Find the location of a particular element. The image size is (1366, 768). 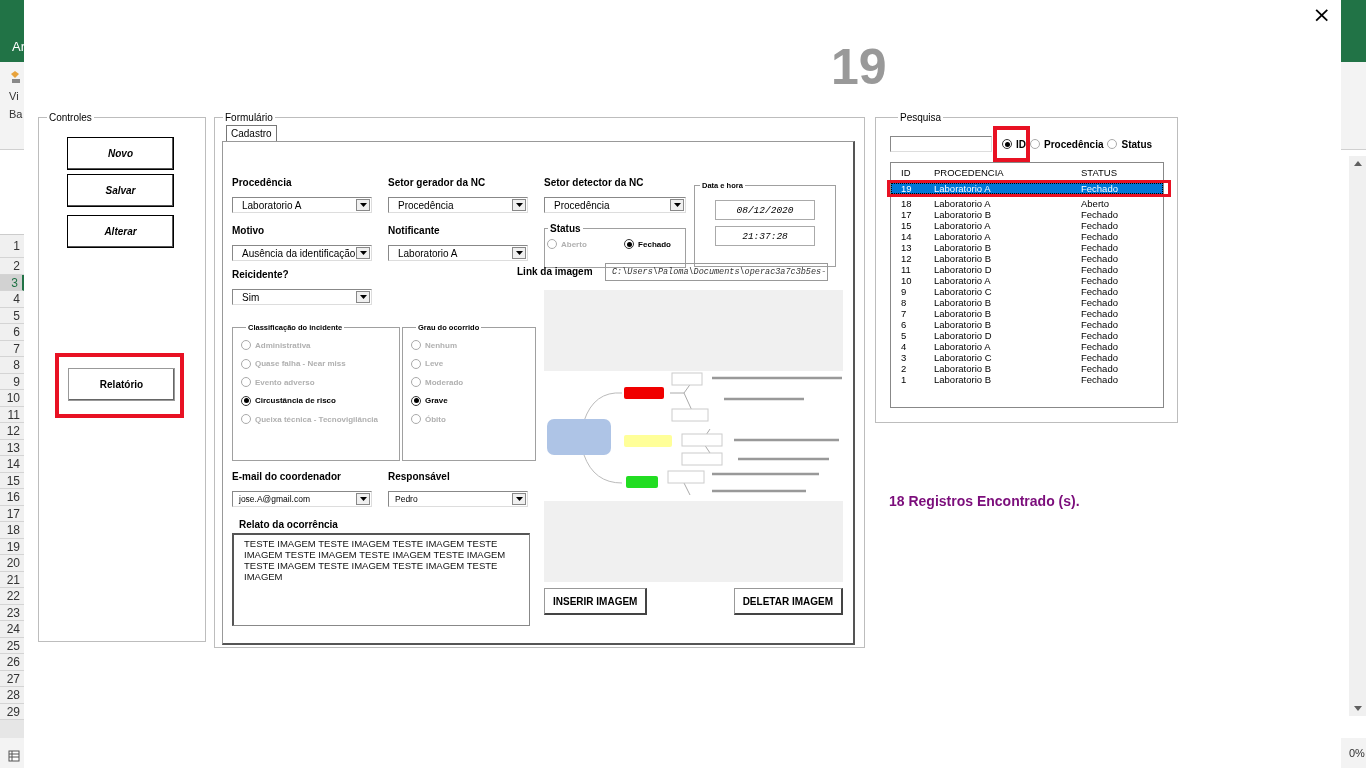

ribbon-tab-text: Ar is located at coordinates (18, 46).